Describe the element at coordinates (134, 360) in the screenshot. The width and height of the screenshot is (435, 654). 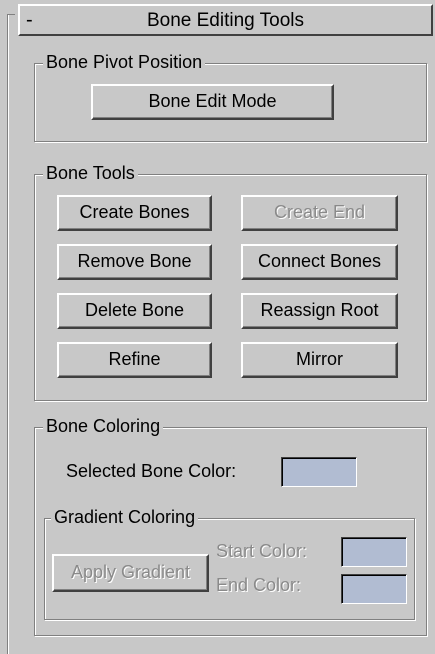
I see `refine-button: Refine` at that location.